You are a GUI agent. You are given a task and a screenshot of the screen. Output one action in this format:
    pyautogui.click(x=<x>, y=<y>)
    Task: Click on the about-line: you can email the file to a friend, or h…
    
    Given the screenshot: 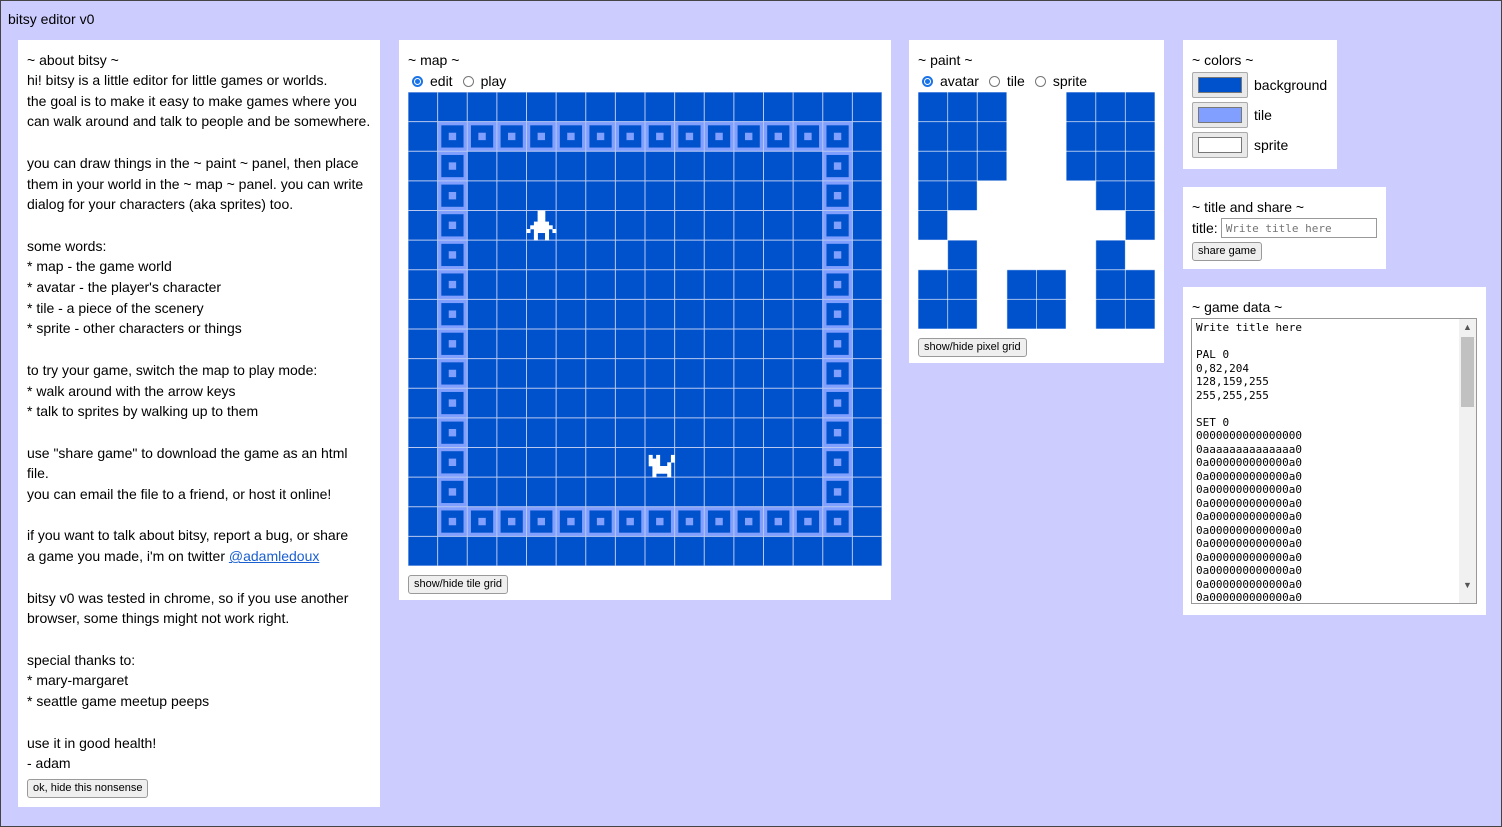 What is the action you would take?
    pyautogui.click(x=179, y=494)
    